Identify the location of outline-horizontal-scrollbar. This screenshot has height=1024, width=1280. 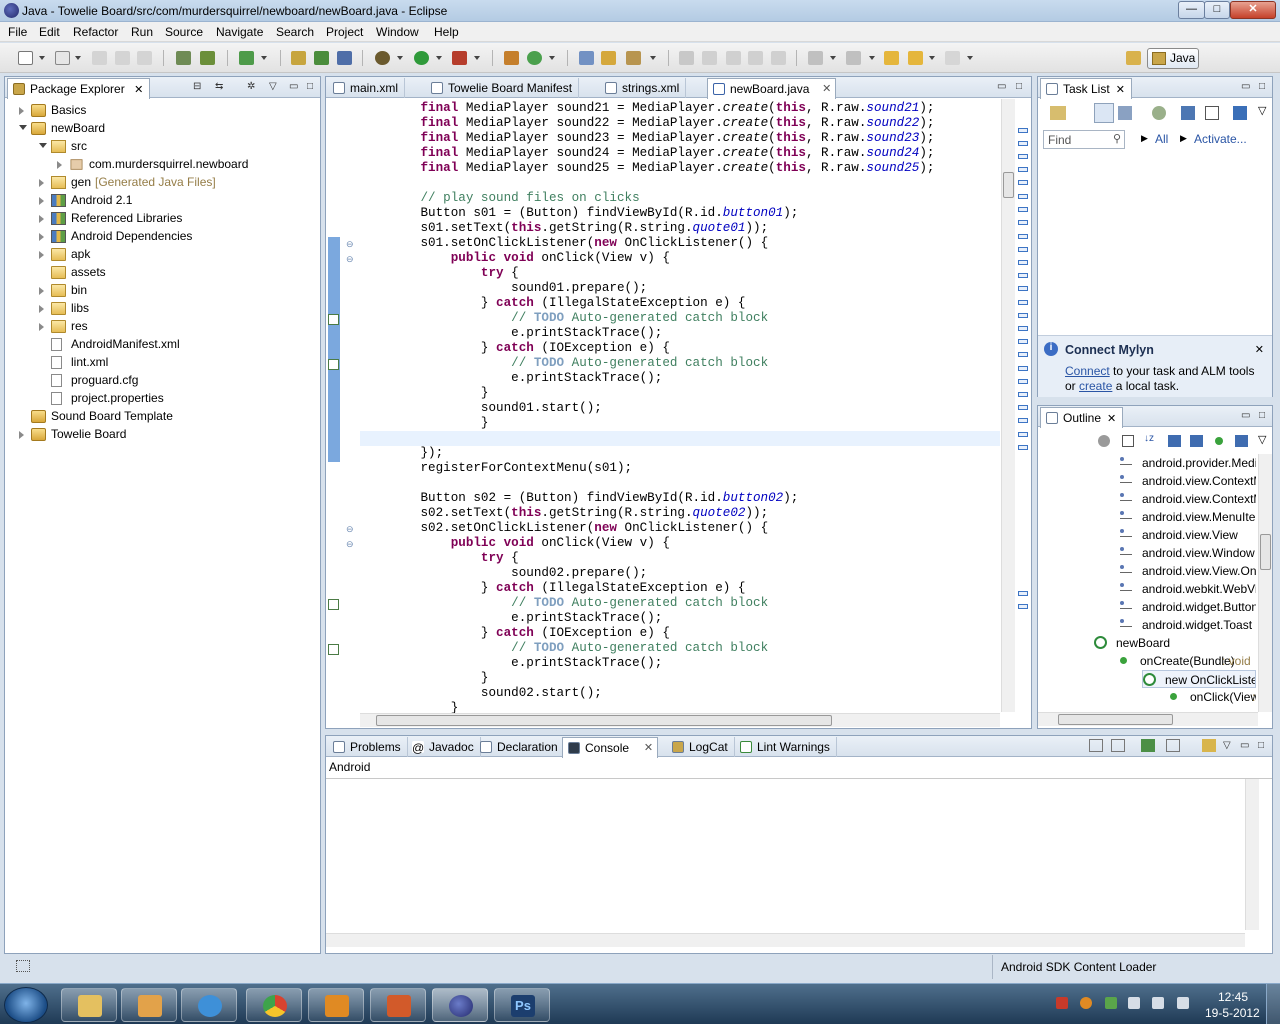
(1148, 719).